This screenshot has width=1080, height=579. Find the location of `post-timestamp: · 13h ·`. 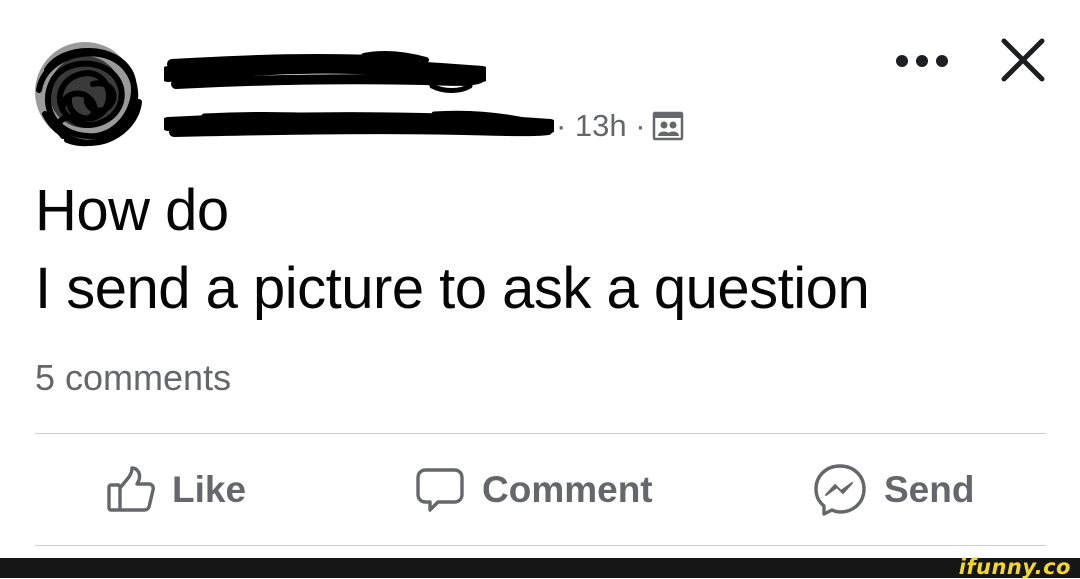

post-timestamp: · 13h · is located at coordinates (601, 126).